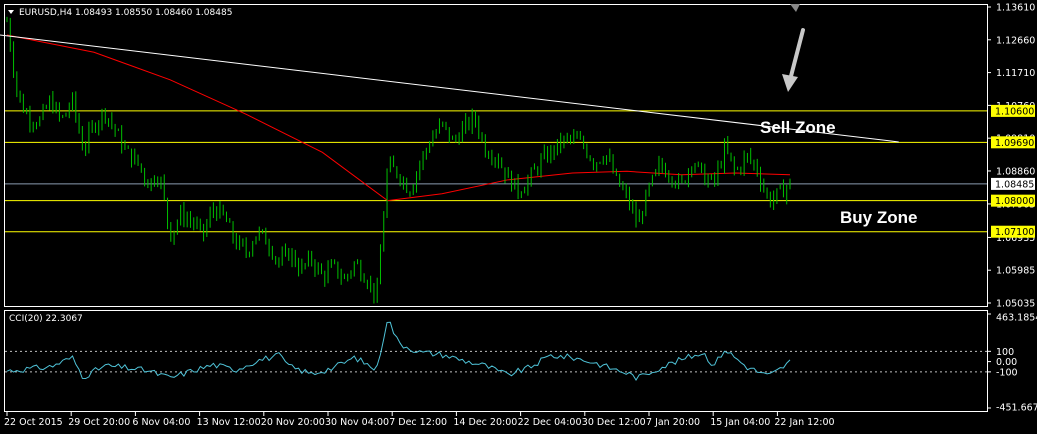 Image resolution: width=1037 pixels, height=434 pixels. What do you see at coordinates (46, 319) in the screenshot?
I see `cci-header: CCI(20) 22.3067` at bounding box center [46, 319].